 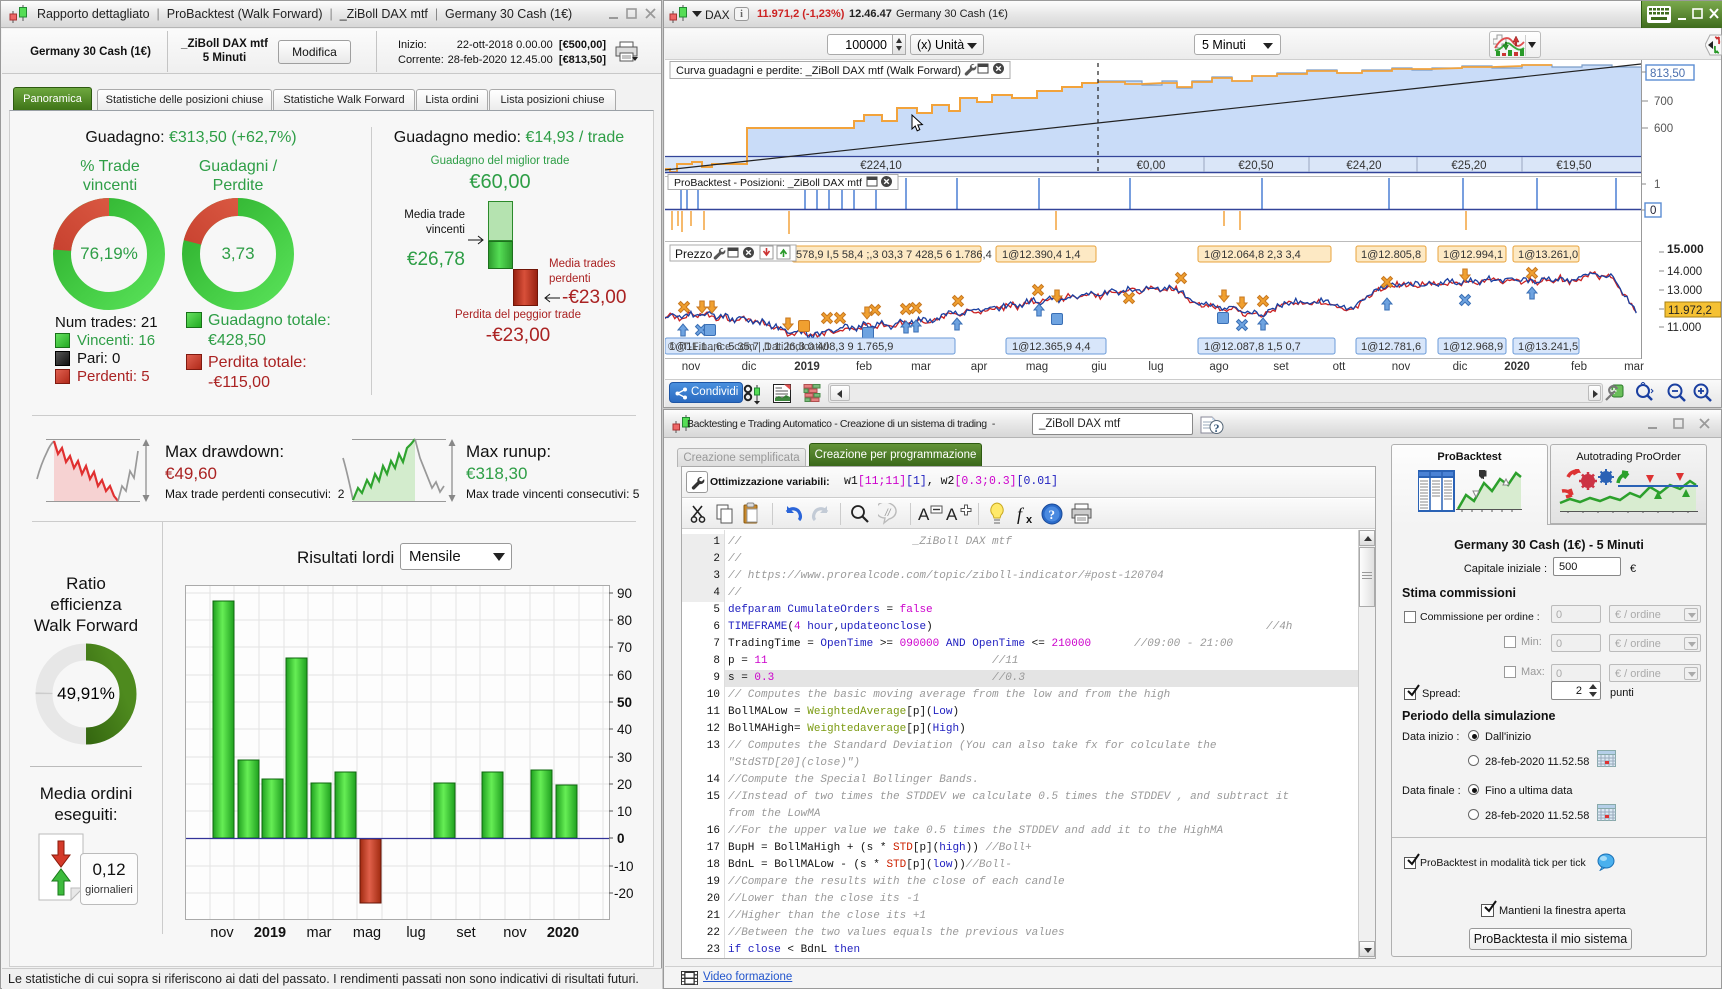 What do you see at coordinates (624, 620) in the screenshot?
I see `svg-text: 80` at bounding box center [624, 620].